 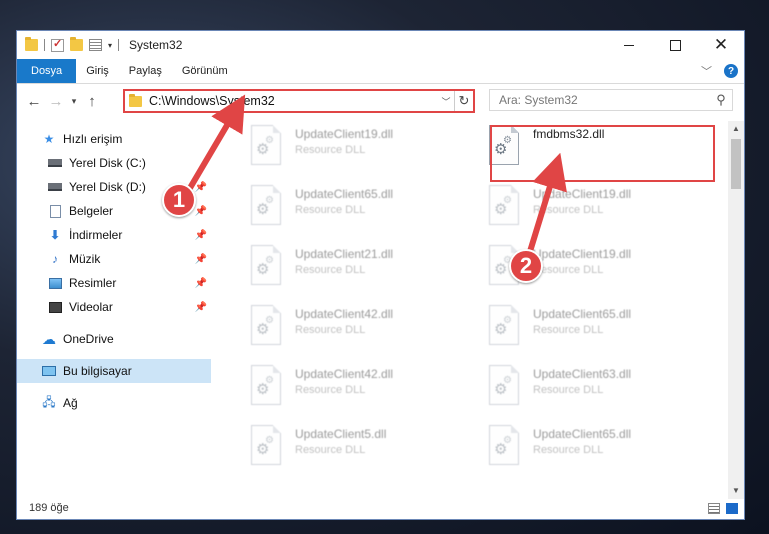 I want to click on drive-icon, so click(x=55, y=187).